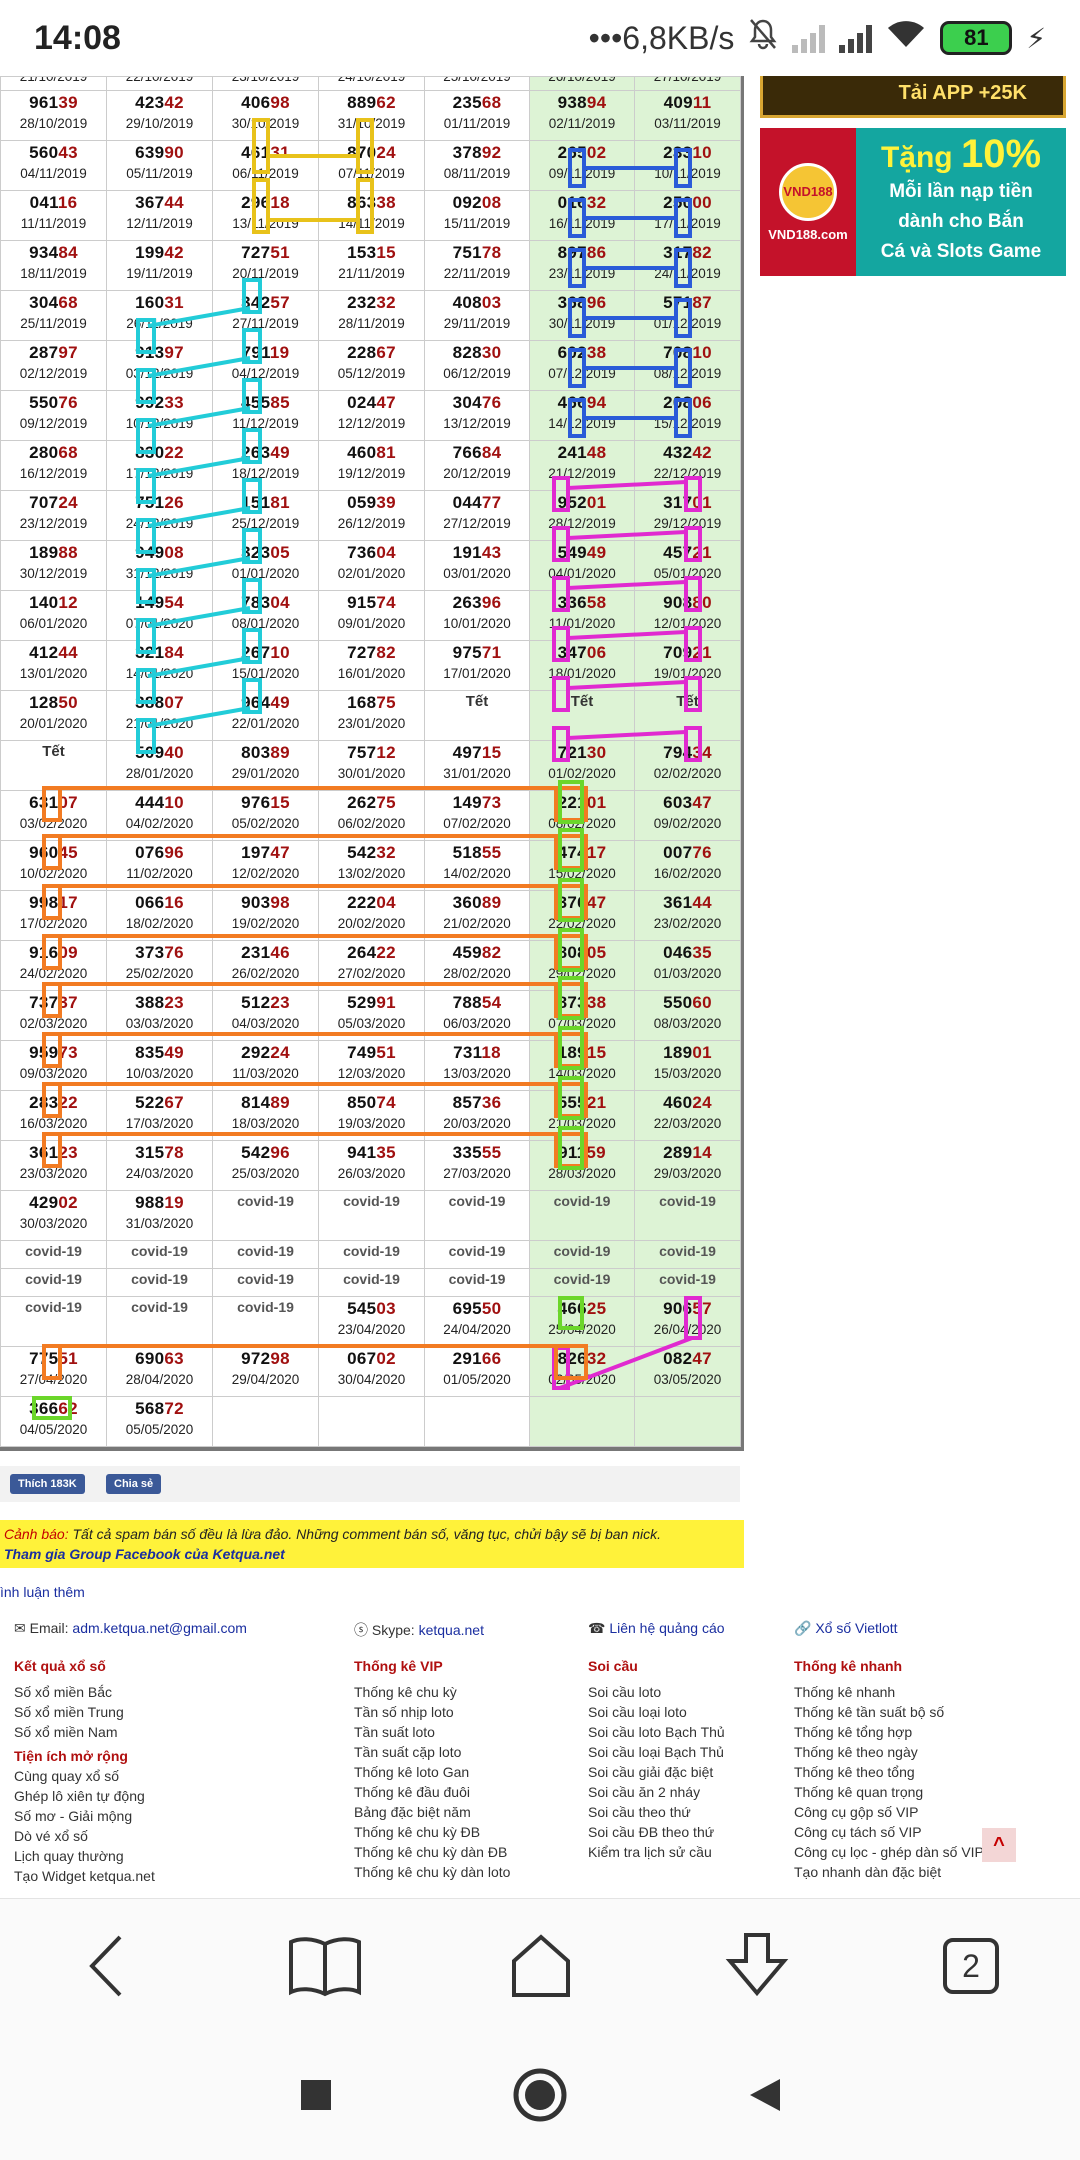 The height and width of the screenshot is (2160, 1080). I want to click on footer-link: Ghép lô xiên tự động, so click(84, 1796).